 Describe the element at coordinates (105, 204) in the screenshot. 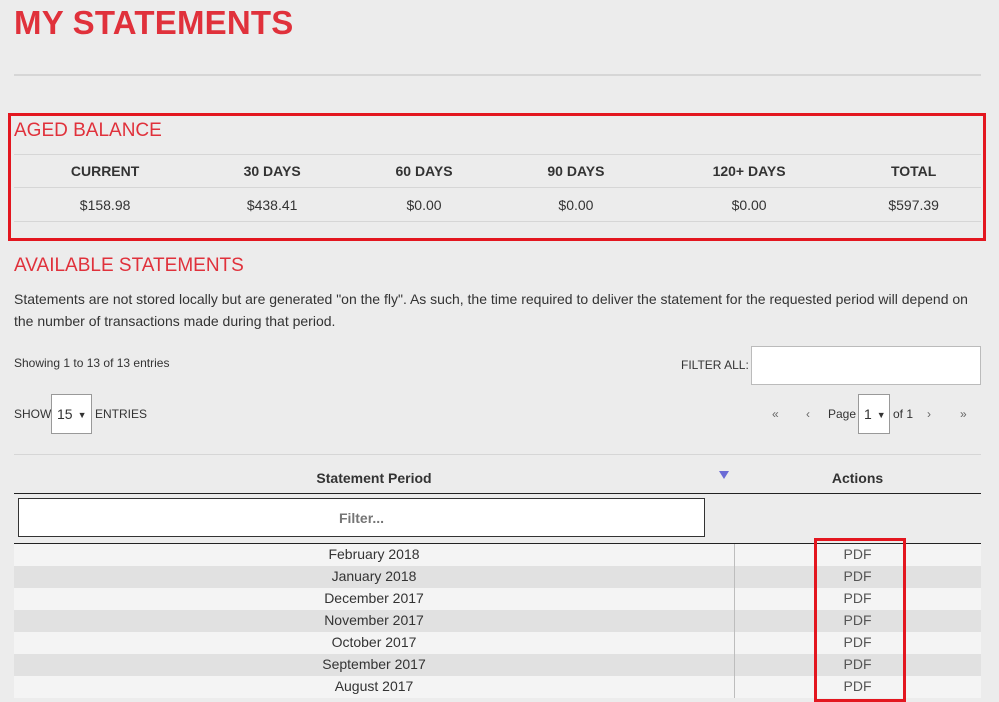

I see `aged-value-current: $158.98` at that location.